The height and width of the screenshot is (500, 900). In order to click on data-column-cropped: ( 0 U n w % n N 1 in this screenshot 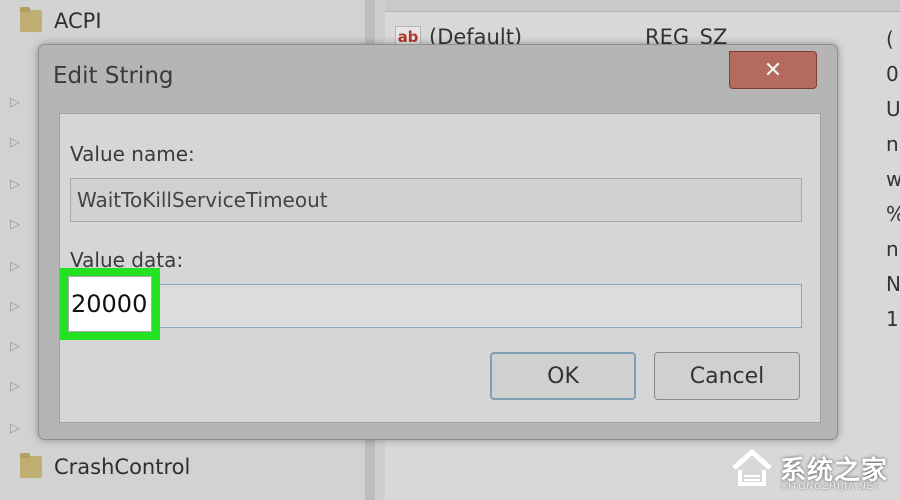, I will do `click(893, 179)`.